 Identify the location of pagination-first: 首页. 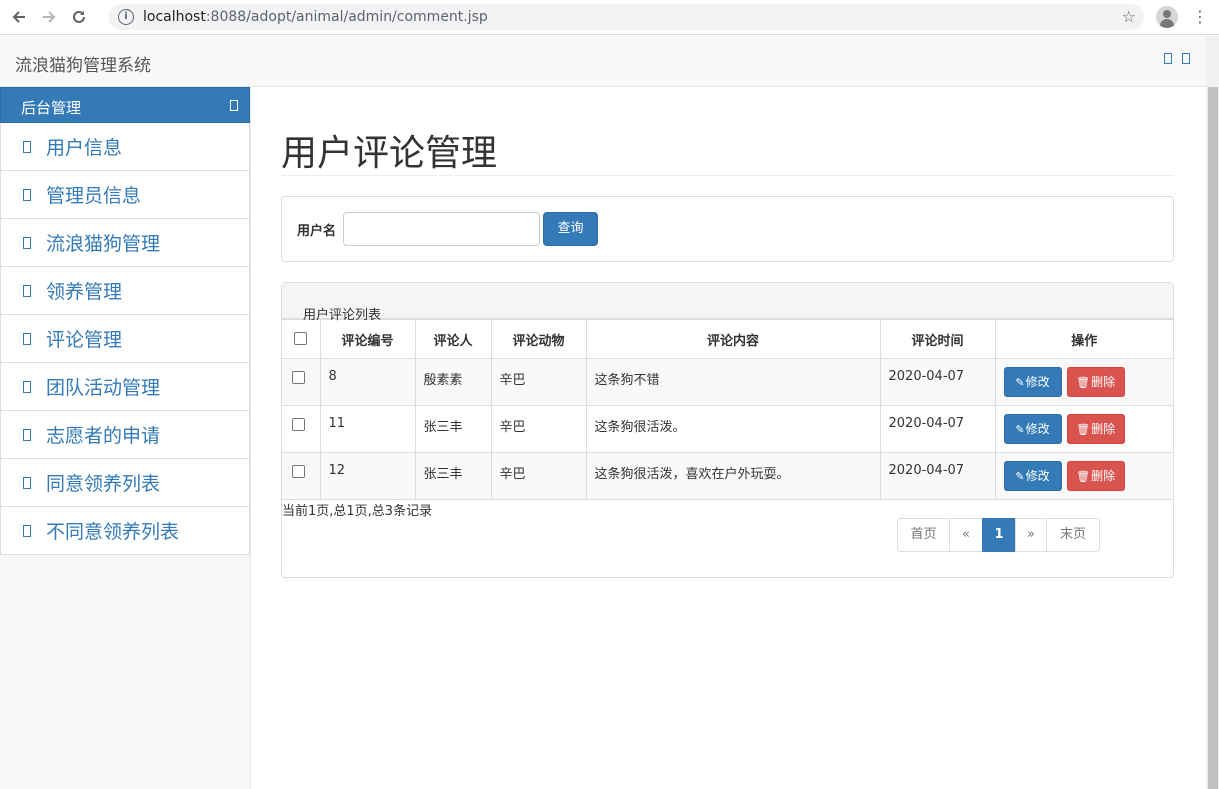
(923, 535).